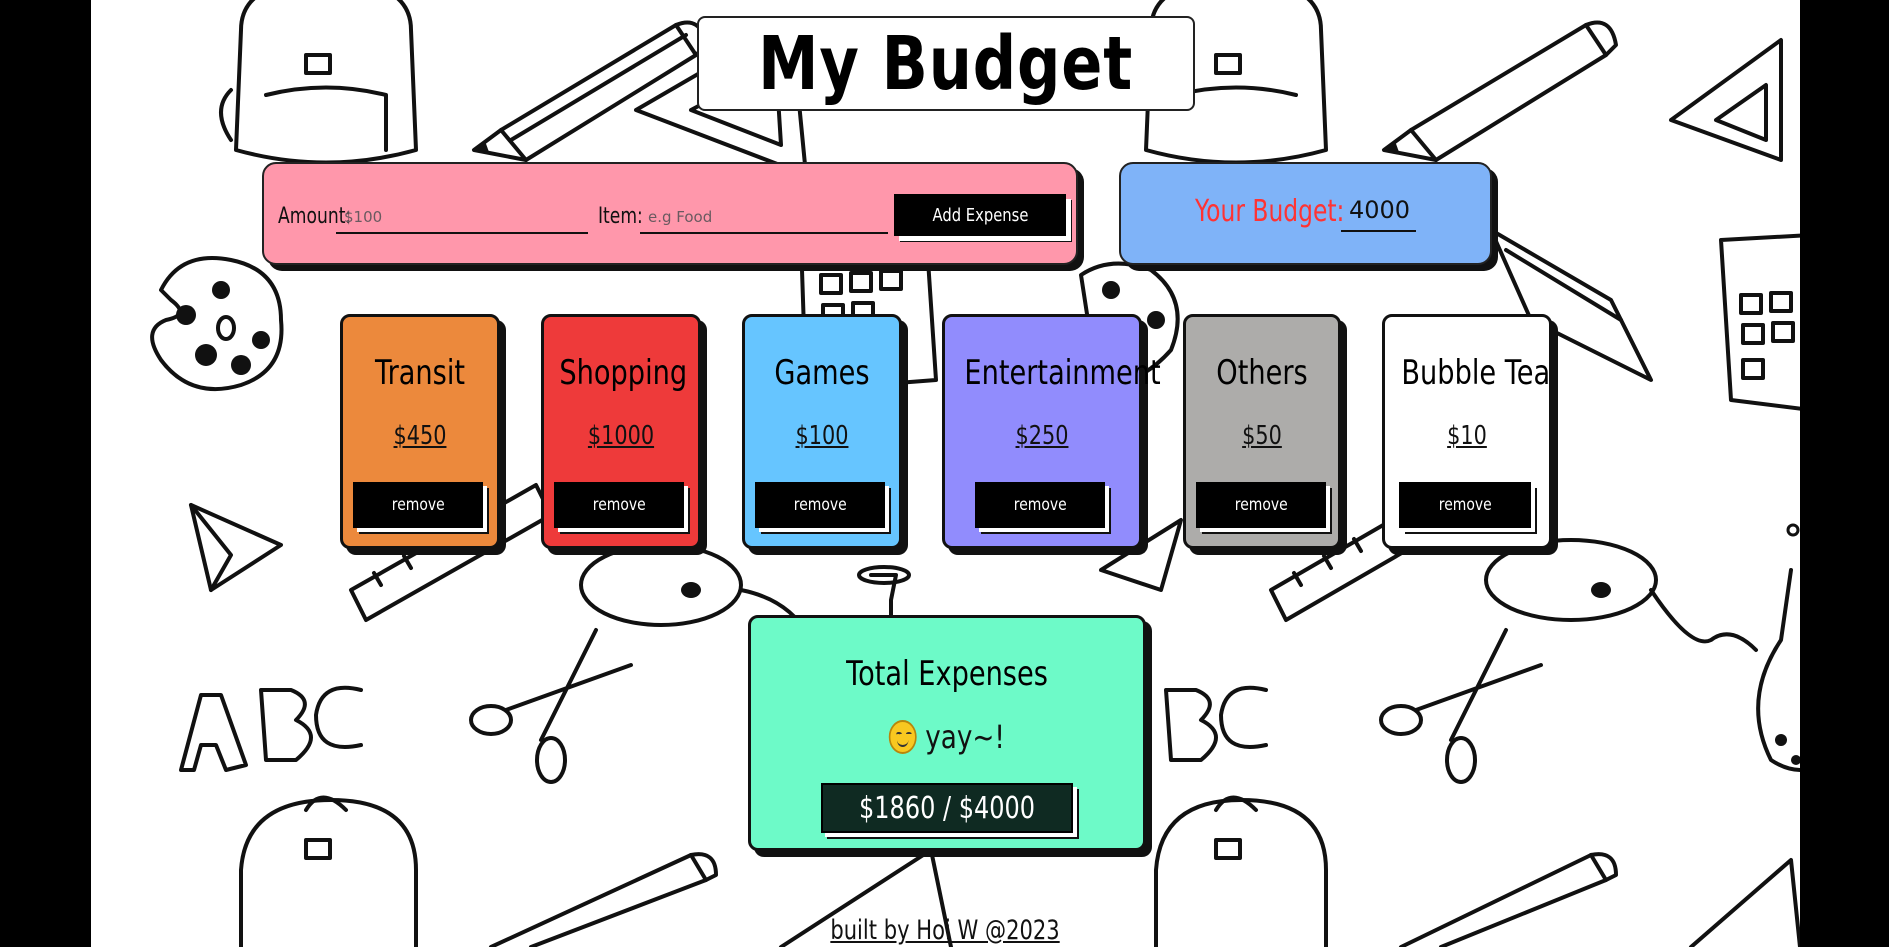 Image resolution: width=1889 pixels, height=947 pixels. I want to click on remove-button-shopping: remove, so click(619, 505).